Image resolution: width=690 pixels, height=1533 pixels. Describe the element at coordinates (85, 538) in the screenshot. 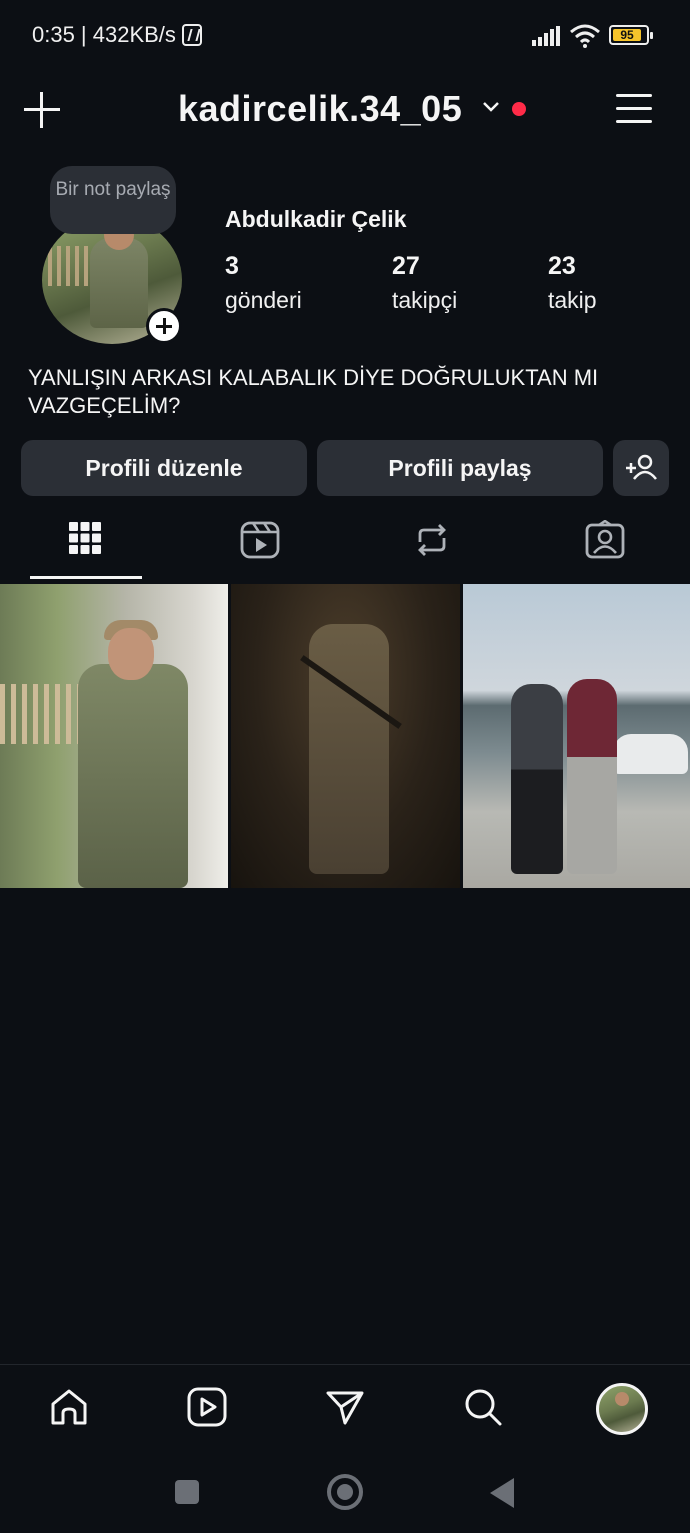

I see `grid-icon` at that location.